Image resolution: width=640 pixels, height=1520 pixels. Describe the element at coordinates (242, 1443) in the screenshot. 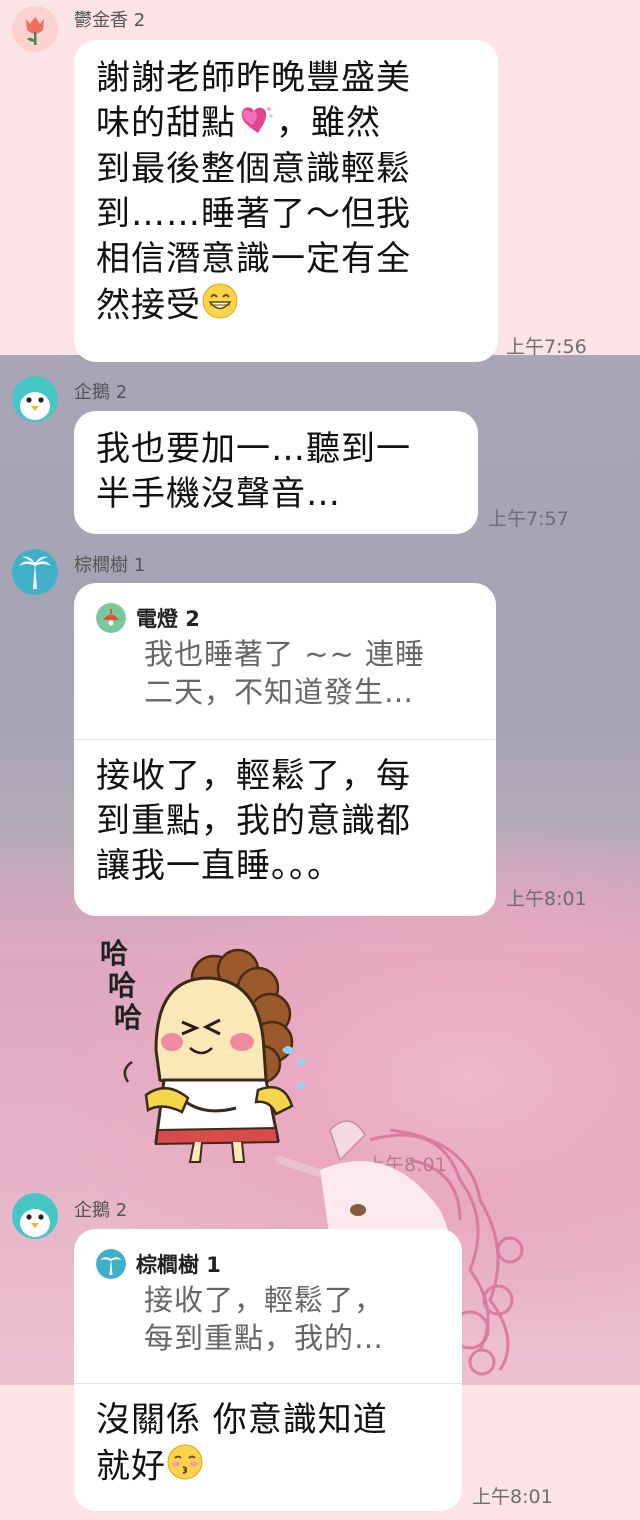

I see `message-text-part: 沒關係 你意識知道 就好` at that location.